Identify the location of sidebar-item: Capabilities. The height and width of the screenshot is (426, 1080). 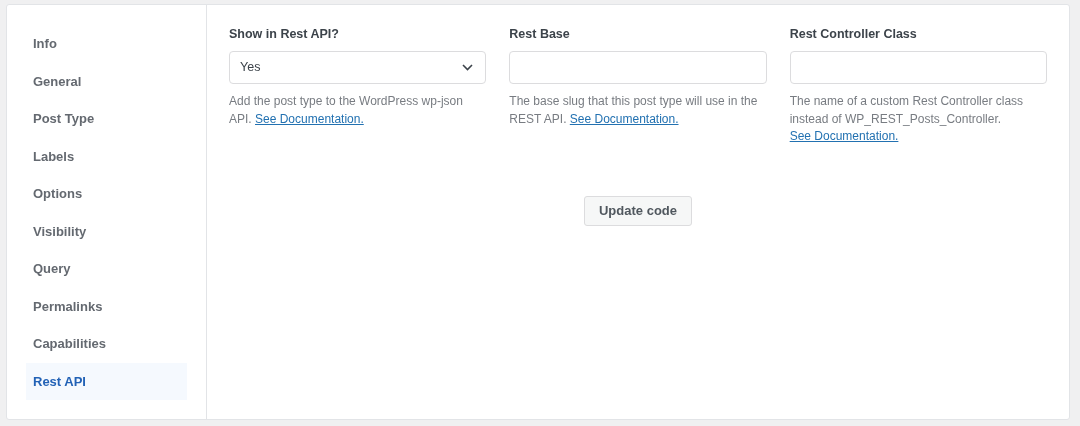
(106, 344).